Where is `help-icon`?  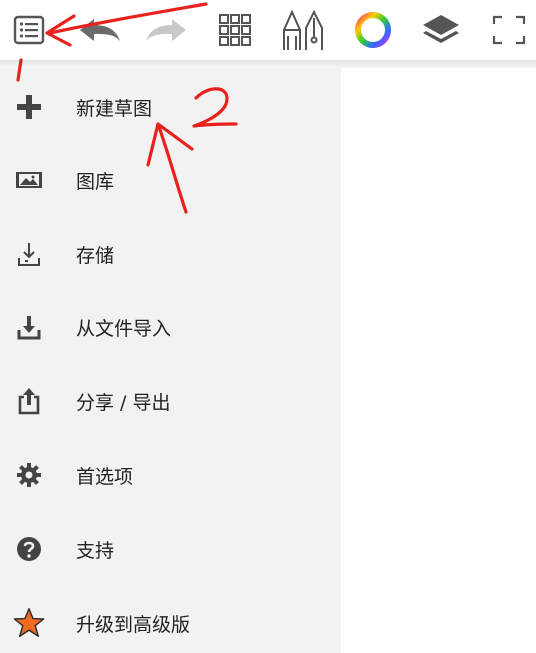
help-icon is located at coordinates (29, 549).